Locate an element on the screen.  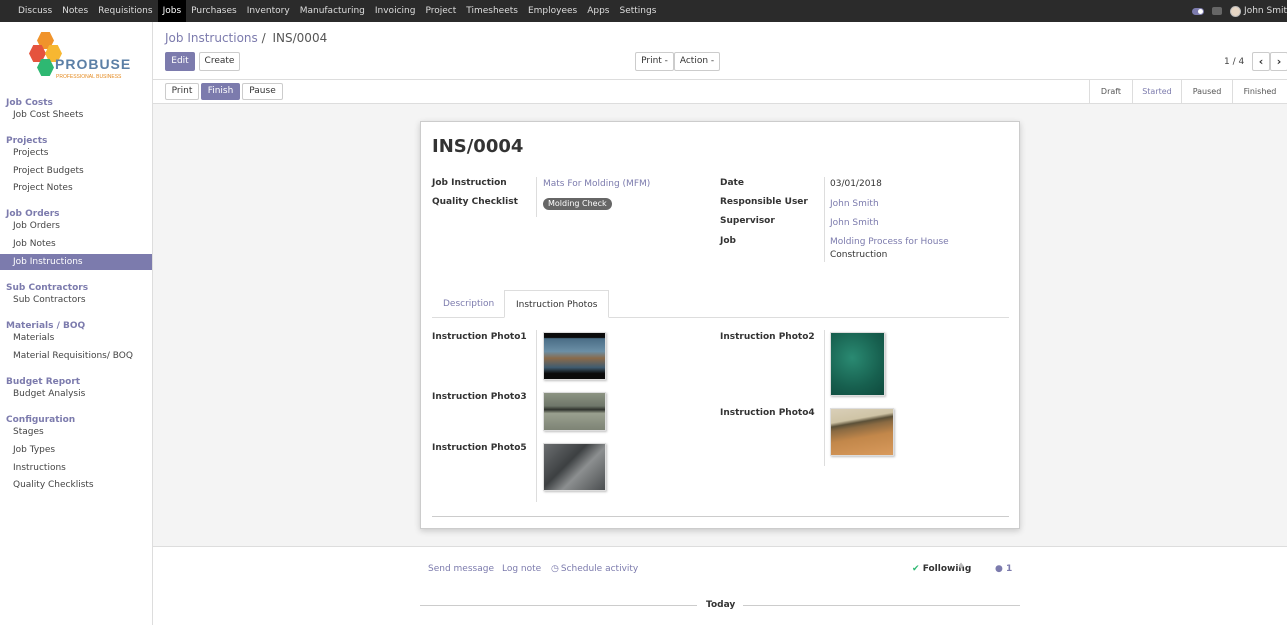
pager-previous-button: ‹ is located at coordinates (1261, 61).